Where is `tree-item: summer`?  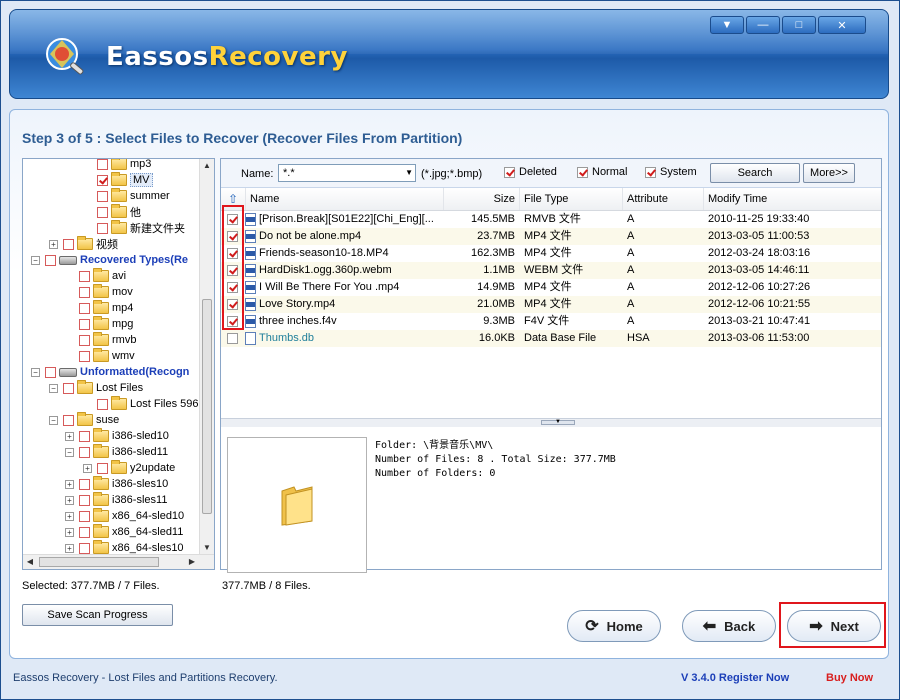 tree-item: summer is located at coordinates (126, 196).